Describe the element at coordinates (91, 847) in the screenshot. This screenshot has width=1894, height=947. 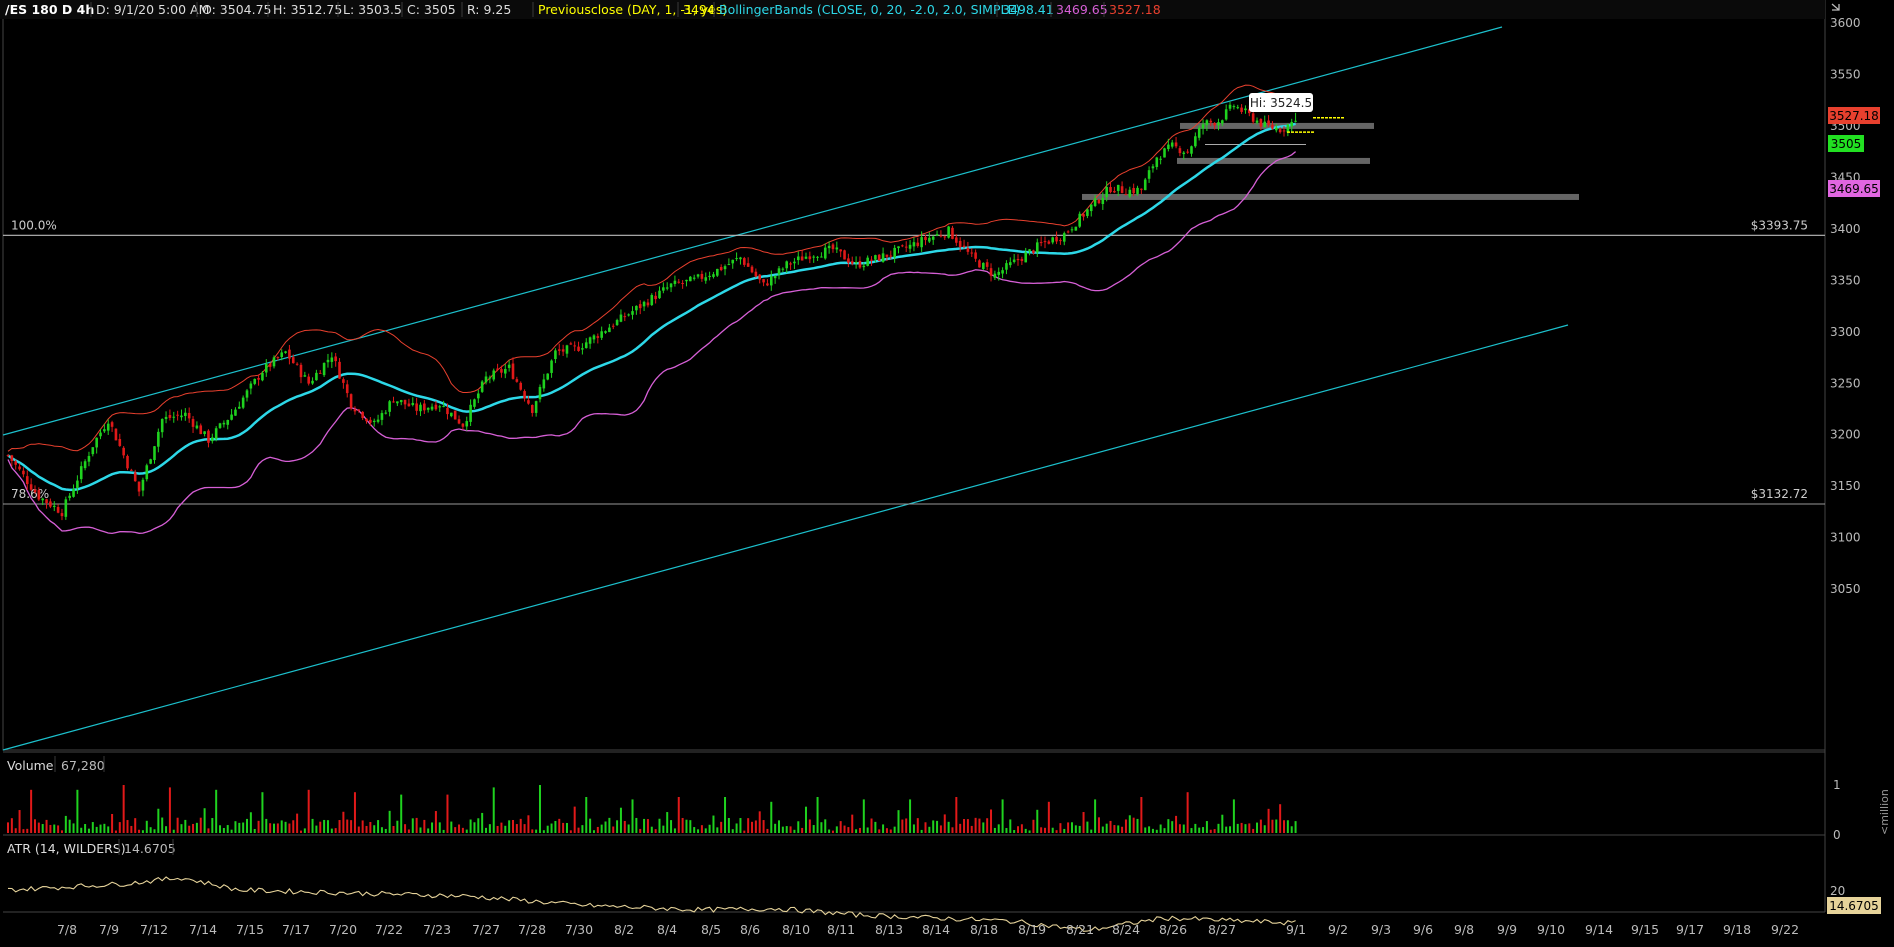
I see `atr-pane-header: ATR (14, WILDERS) 14.6705` at that location.